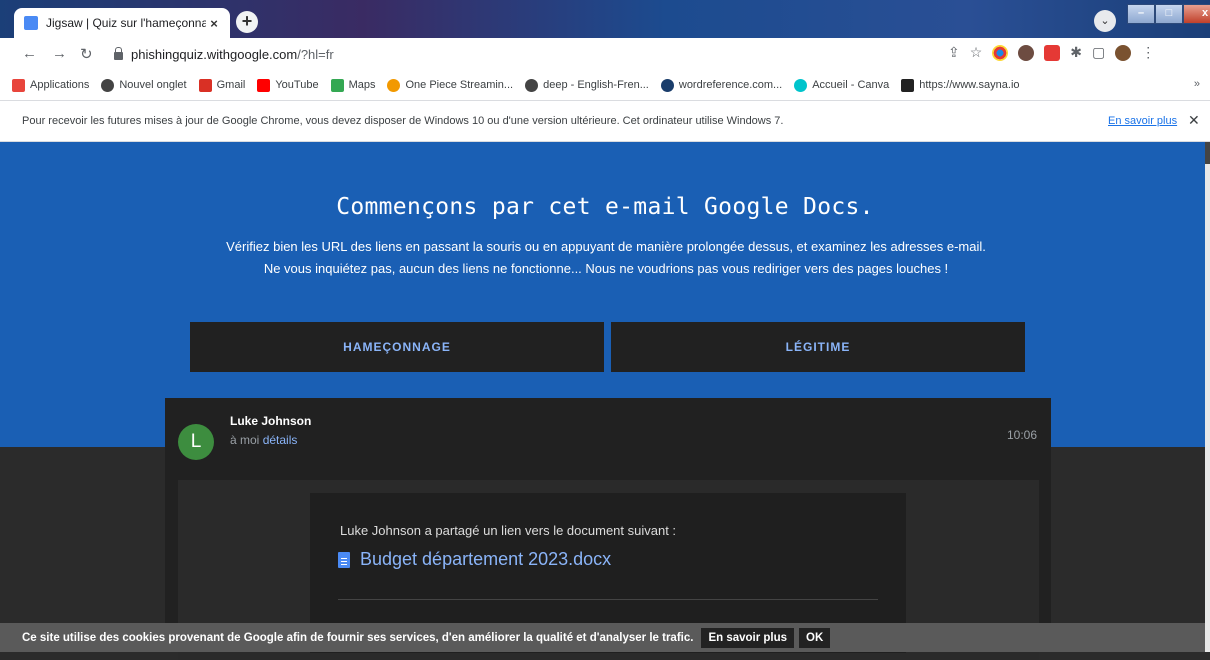 This screenshot has height=660, width=1210. Describe the element at coordinates (86, 54) in the screenshot. I see `reload-icon: ↻` at that location.